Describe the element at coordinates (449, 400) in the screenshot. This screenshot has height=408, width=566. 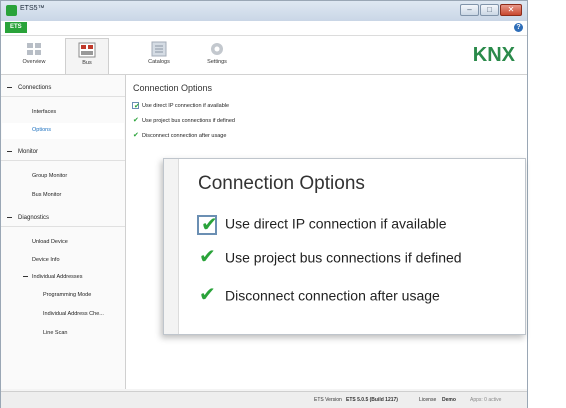
I see `license-value: Demo` at that location.